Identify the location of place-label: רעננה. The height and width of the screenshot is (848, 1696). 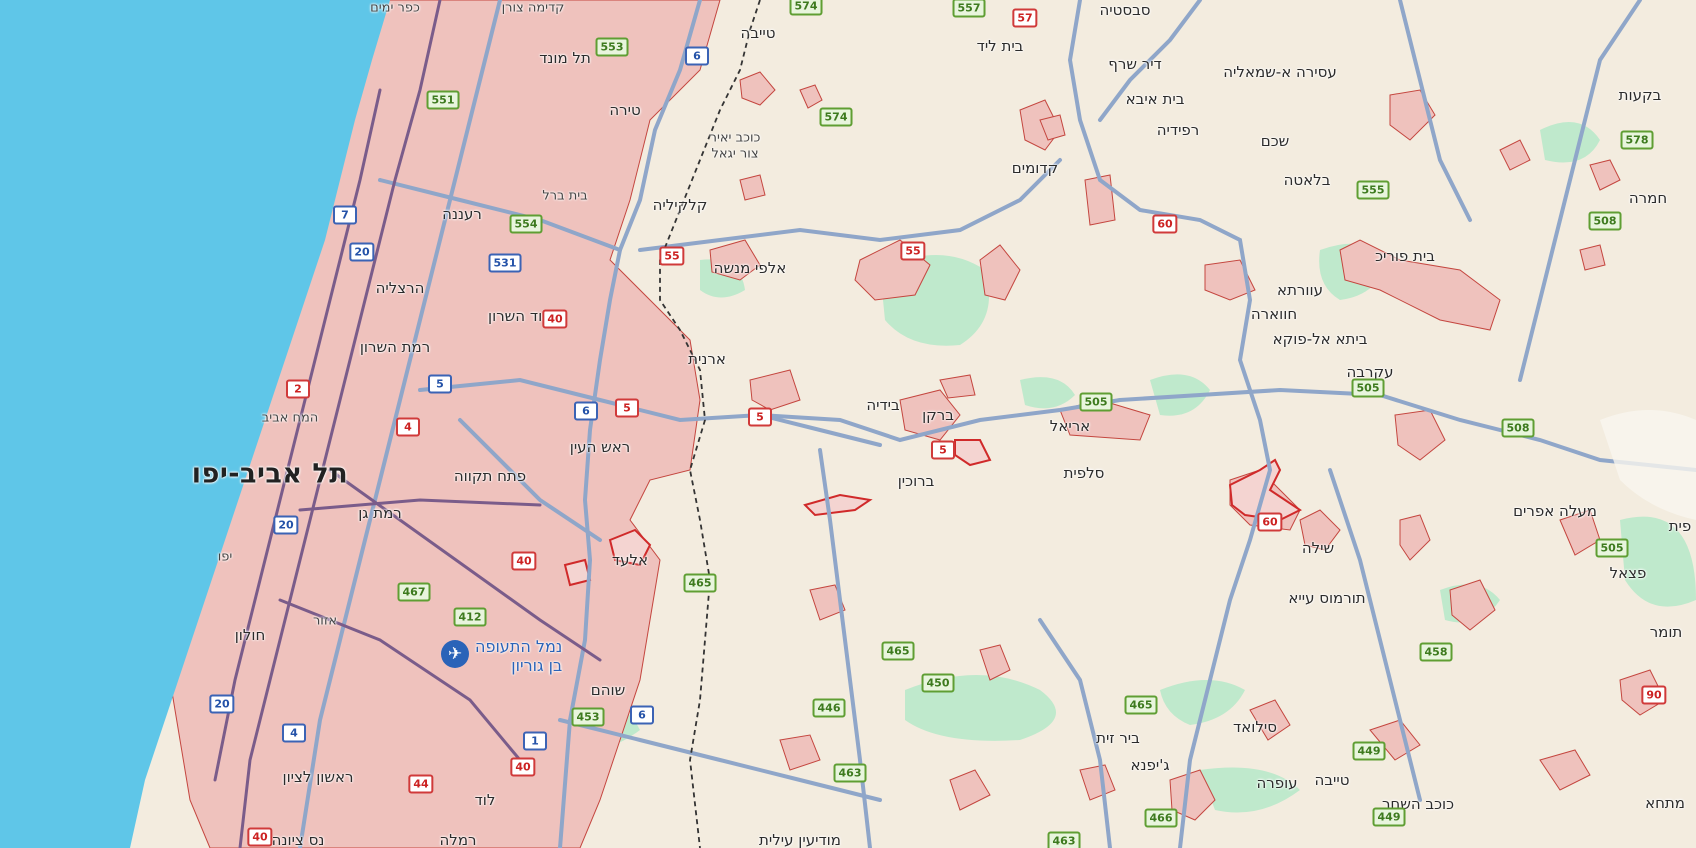
(462, 214).